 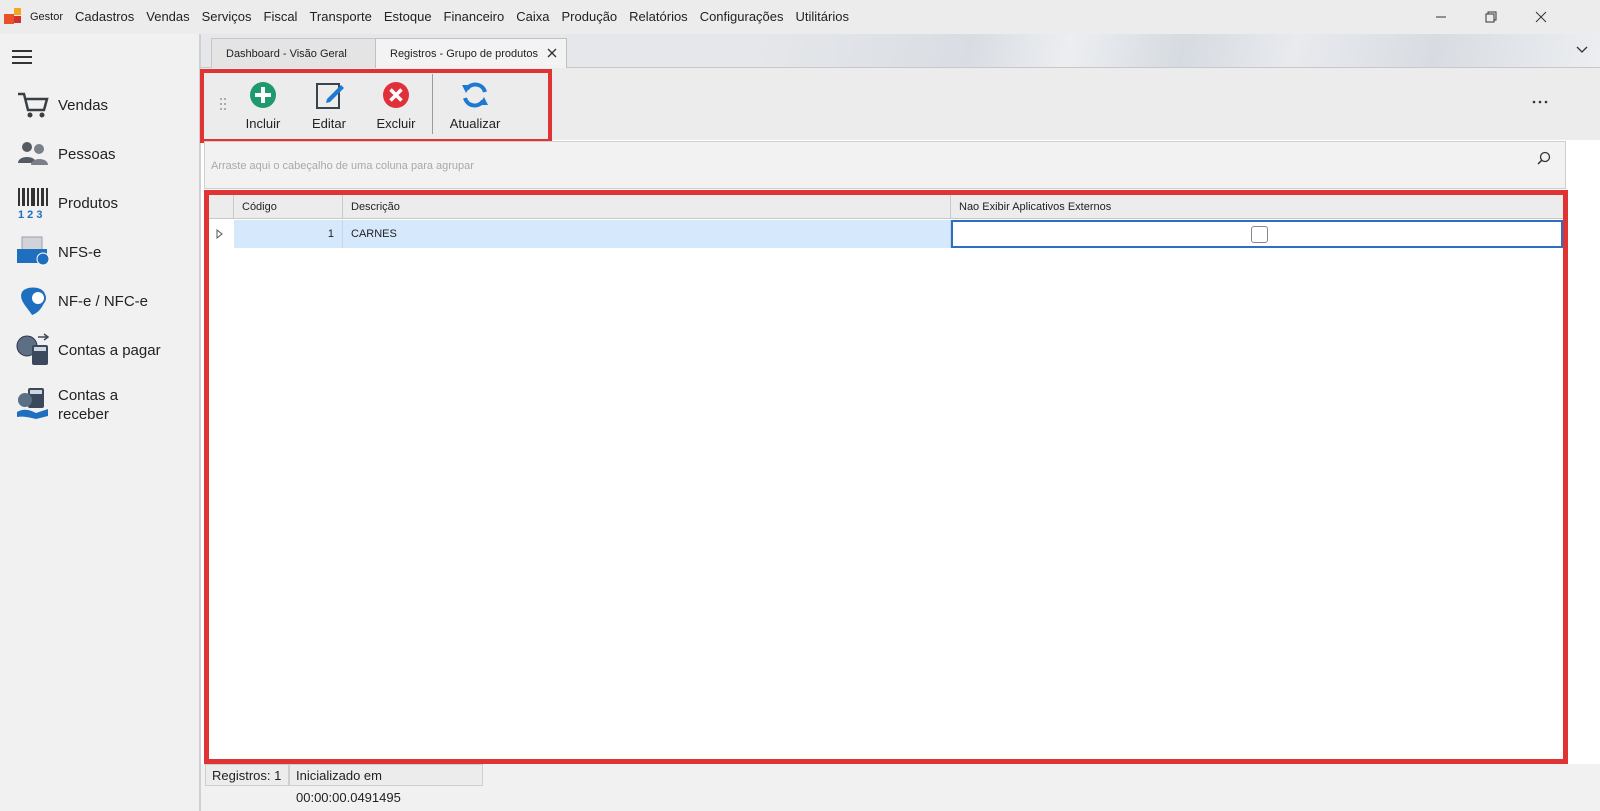 I want to click on tab-grupo-produtos: Registros - Grupo de produtos, so click(x=471, y=53).